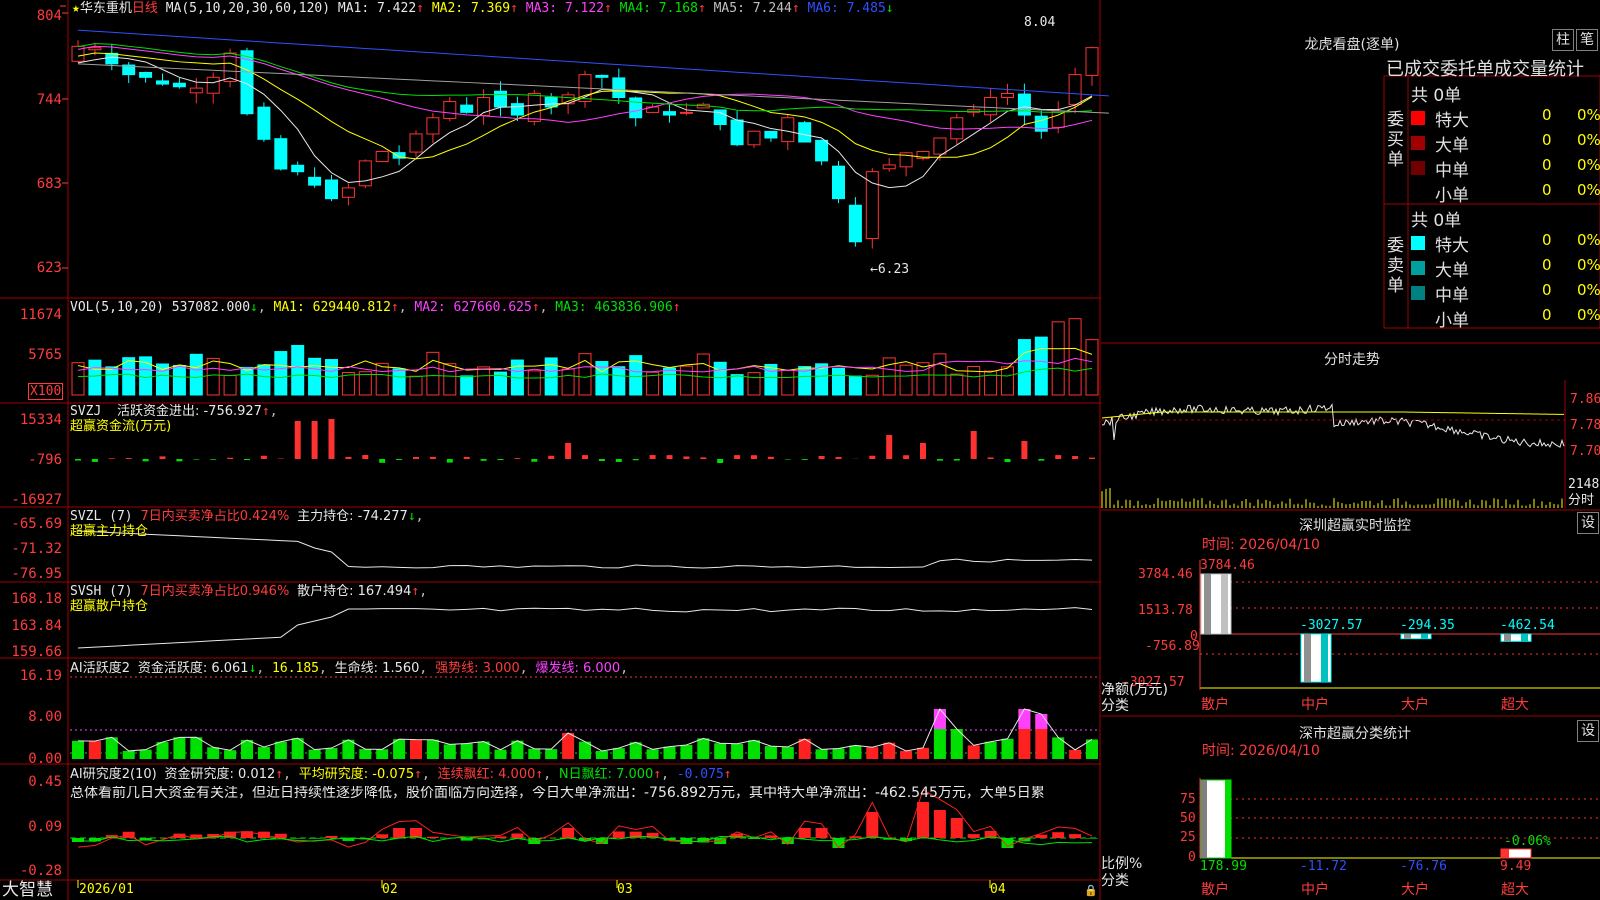 The width and height of the screenshot is (1600, 900). What do you see at coordinates (1395, 266) in the screenshot?
I see `sell-side-label: 委卖单` at bounding box center [1395, 266].